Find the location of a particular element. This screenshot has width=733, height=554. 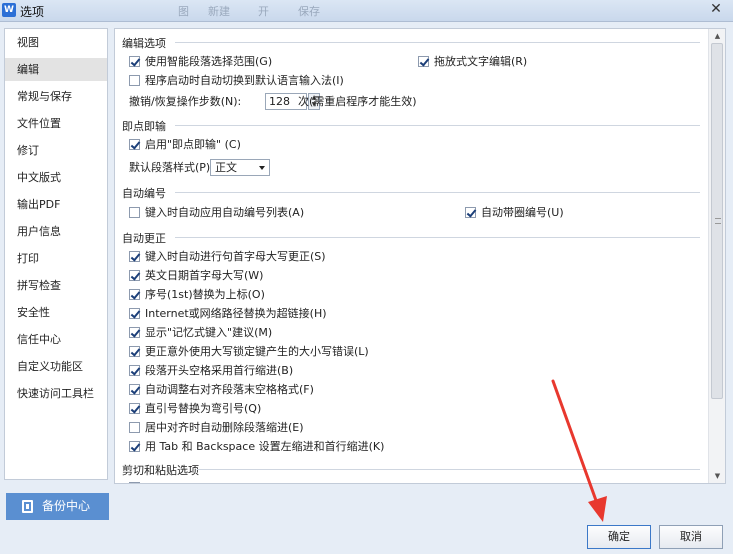

option-auto-correct-item: Internet或网络路径替换为超链接(H) is located at coordinates (228, 314).